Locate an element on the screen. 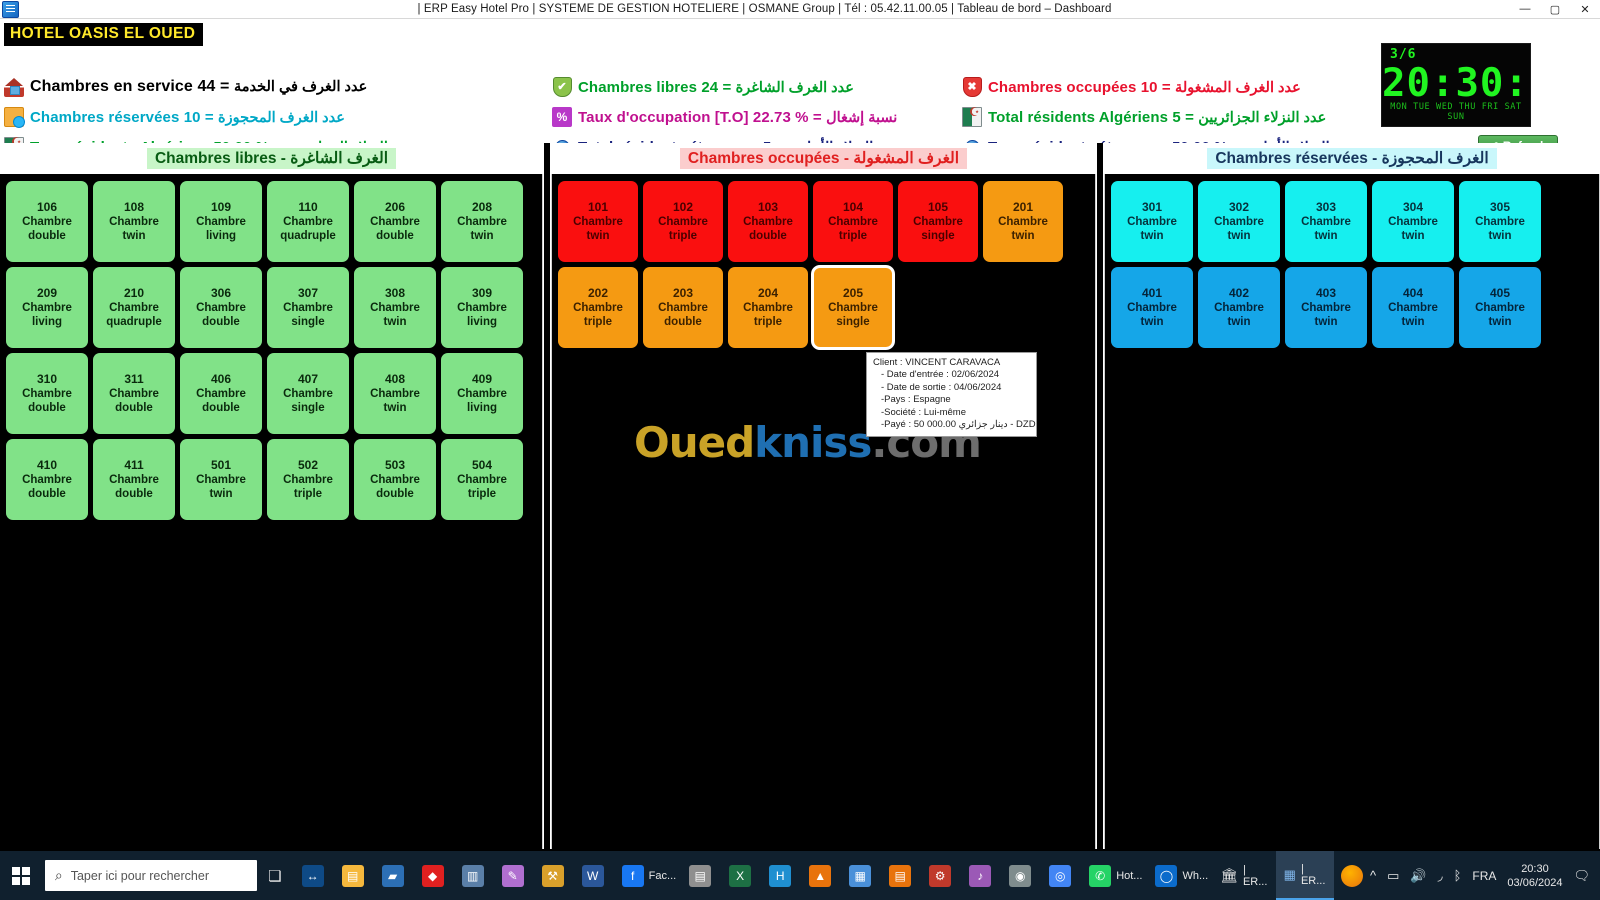 The height and width of the screenshot is (900, 1600). room-tile-311: 311 Chambre double is located at coordinates (134, 393).